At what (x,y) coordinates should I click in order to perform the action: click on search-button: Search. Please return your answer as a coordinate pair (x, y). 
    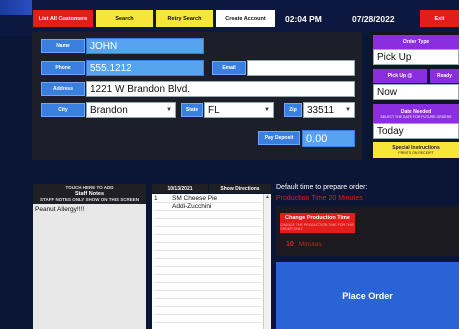
    Looking at the image, I should click on (124, 18).